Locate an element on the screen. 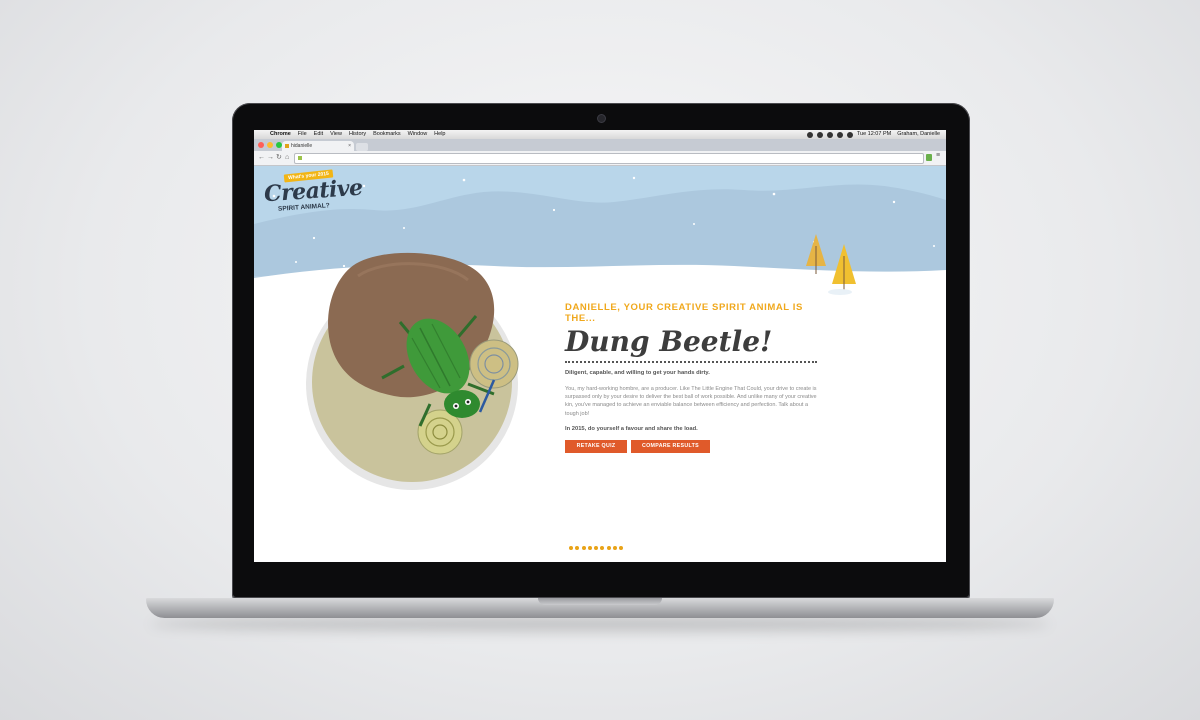 The height and width of the screenshot is (720, 1200). minimize-window-button is located at coordinates (270, 145).